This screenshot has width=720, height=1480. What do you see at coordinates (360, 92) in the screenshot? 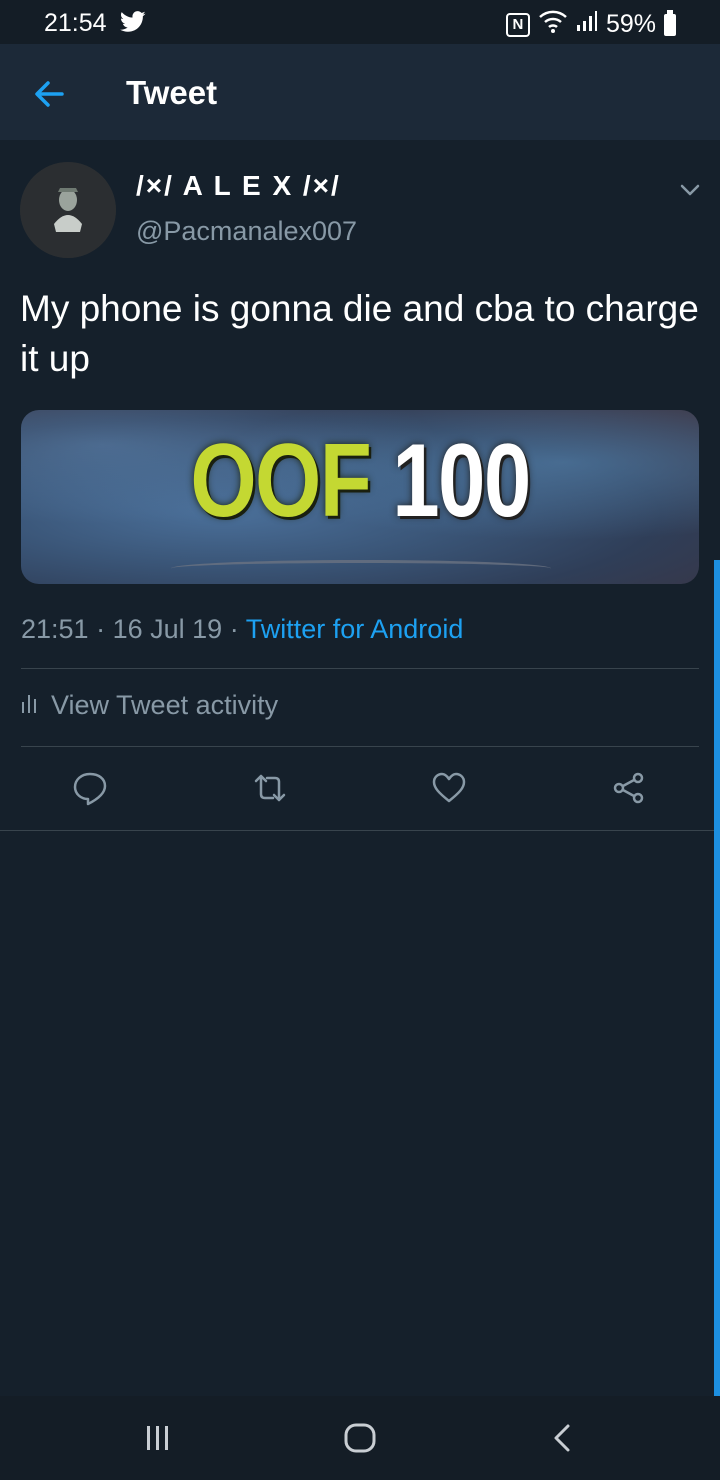
I see `app-bar: Tweet` at bounding box center [360, 92].